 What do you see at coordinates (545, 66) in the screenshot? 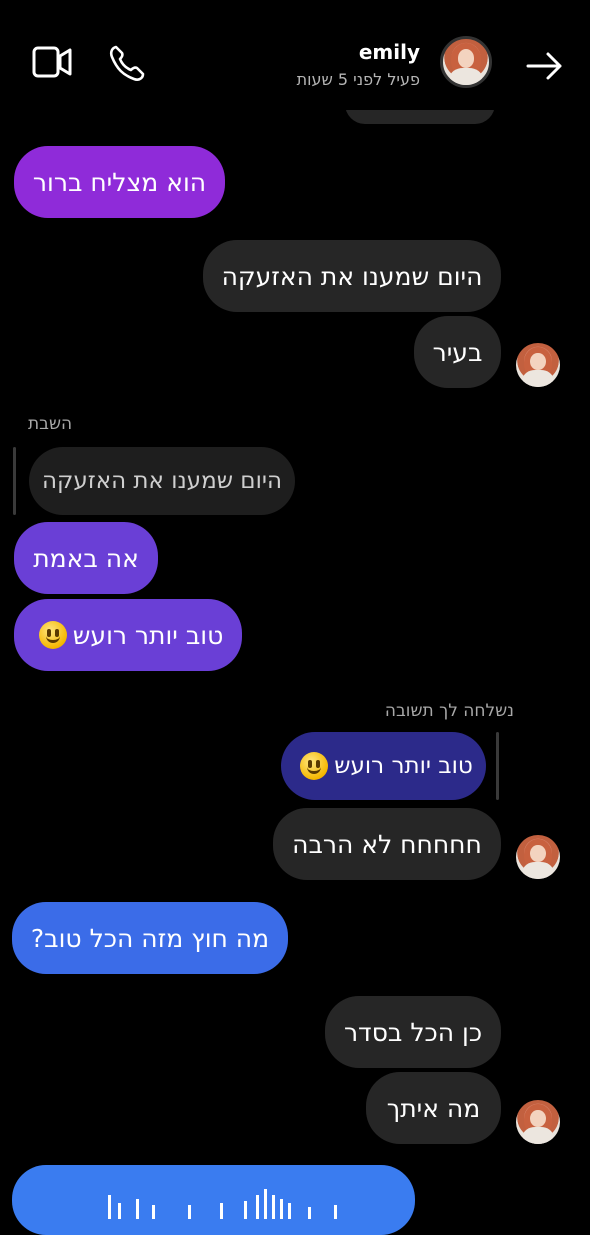
I see `arrow-right-icon` at bounding box center [545, 66].